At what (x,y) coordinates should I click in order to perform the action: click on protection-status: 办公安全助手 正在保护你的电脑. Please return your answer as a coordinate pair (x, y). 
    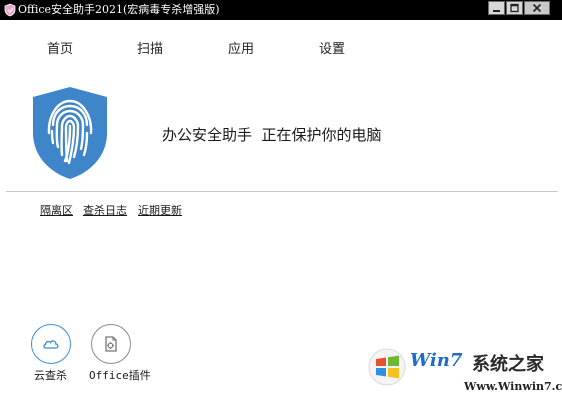
    Looking at the image, I should click on (272, 135).